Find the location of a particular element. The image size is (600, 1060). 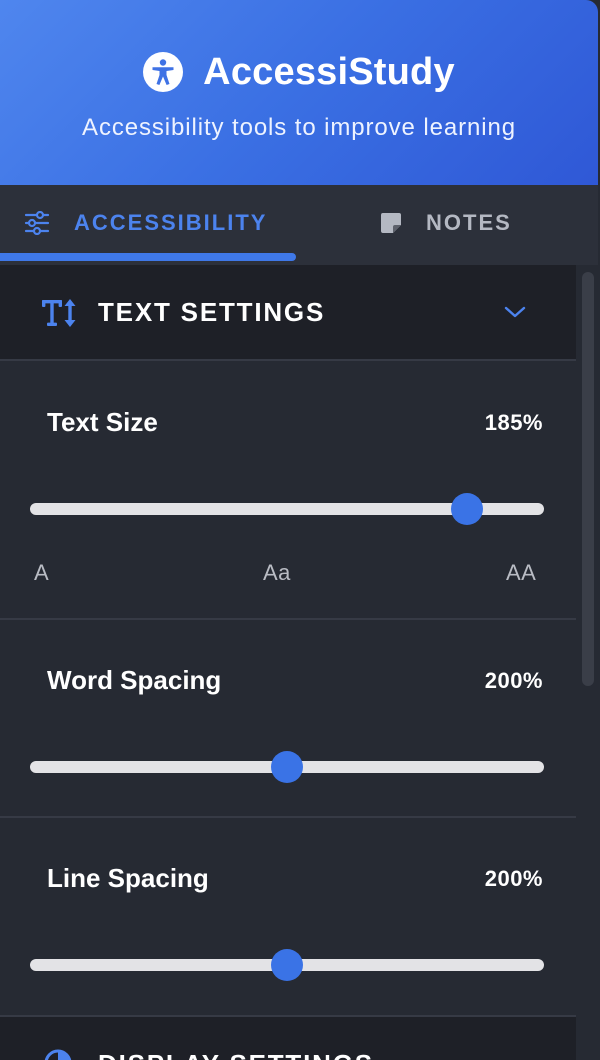

text-size-tick-small: A is located at coordinates (42, 572).